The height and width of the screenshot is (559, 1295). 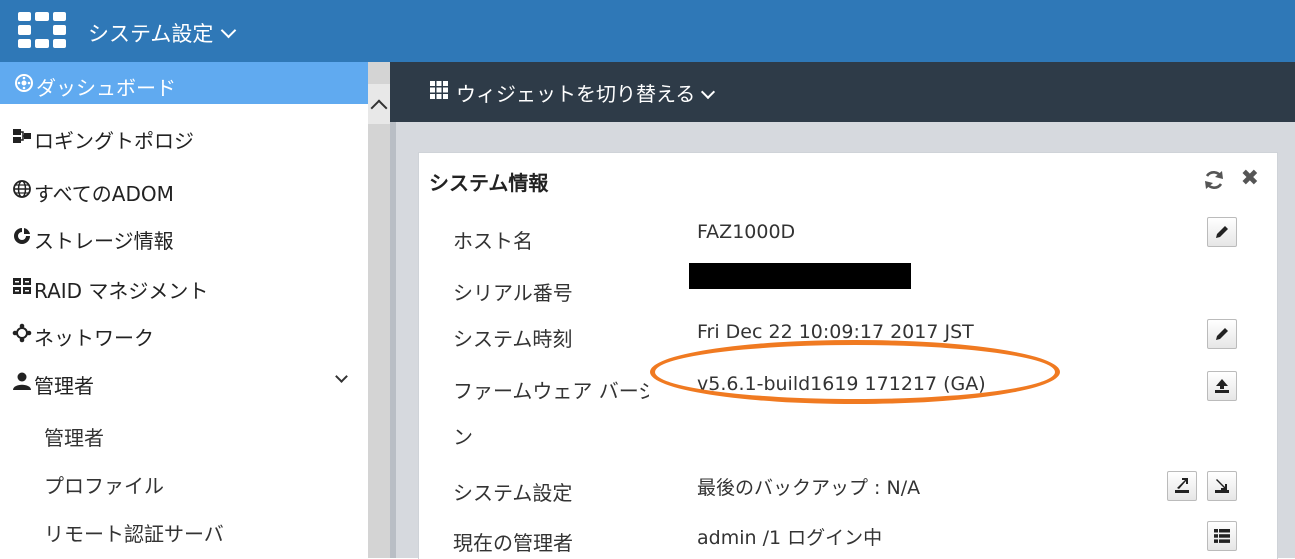 I want to click on user-icon, so click(x=22, y=381).